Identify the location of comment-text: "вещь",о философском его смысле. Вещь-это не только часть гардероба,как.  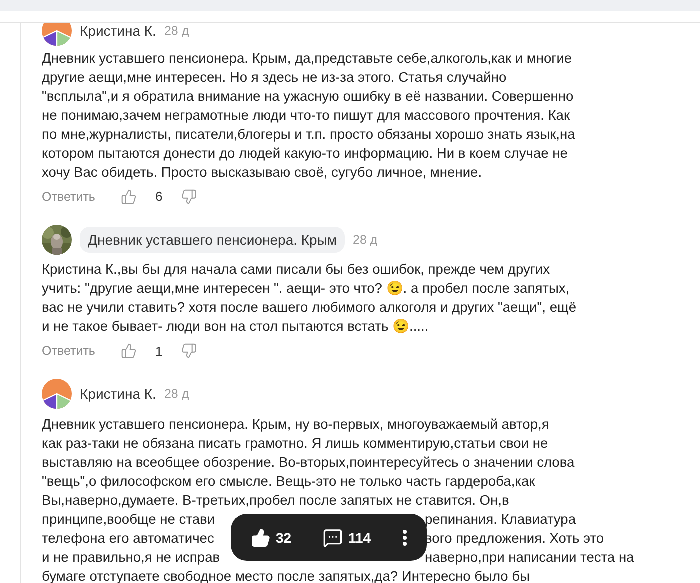
(289, 481).